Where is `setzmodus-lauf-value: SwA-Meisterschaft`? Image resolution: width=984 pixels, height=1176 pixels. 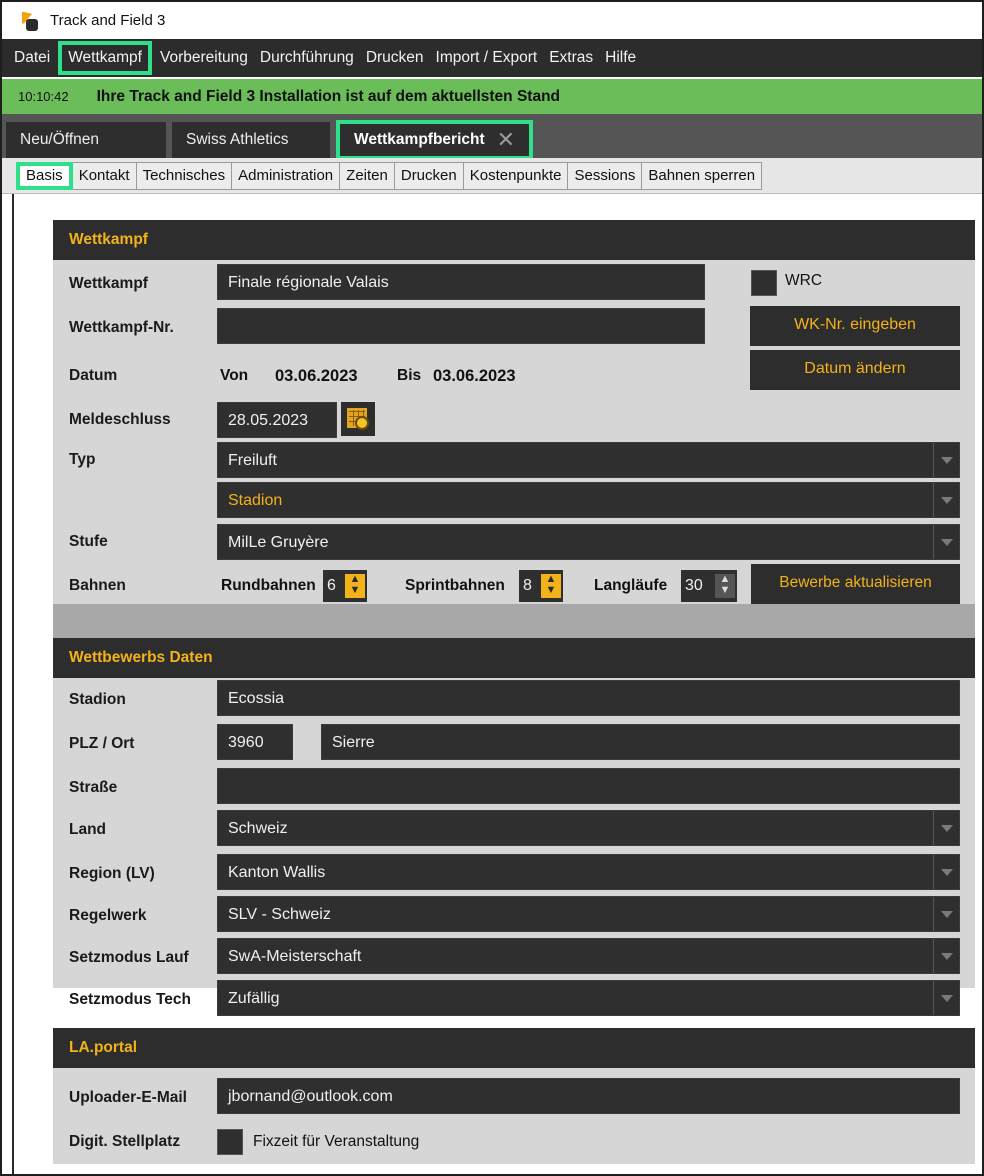
setzmodus-lauf-value: SwA-Meisterschaft is located at coordinates (295, 956).